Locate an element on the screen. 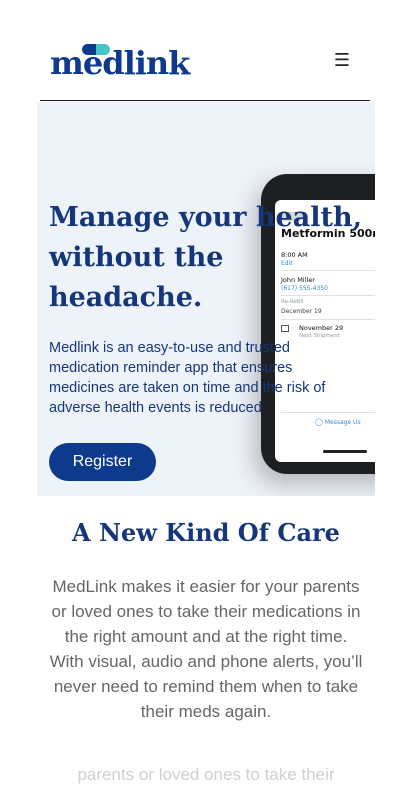 The height and width of the screenshot is (800, 412). header-divider is located at coordinates (205, 100).